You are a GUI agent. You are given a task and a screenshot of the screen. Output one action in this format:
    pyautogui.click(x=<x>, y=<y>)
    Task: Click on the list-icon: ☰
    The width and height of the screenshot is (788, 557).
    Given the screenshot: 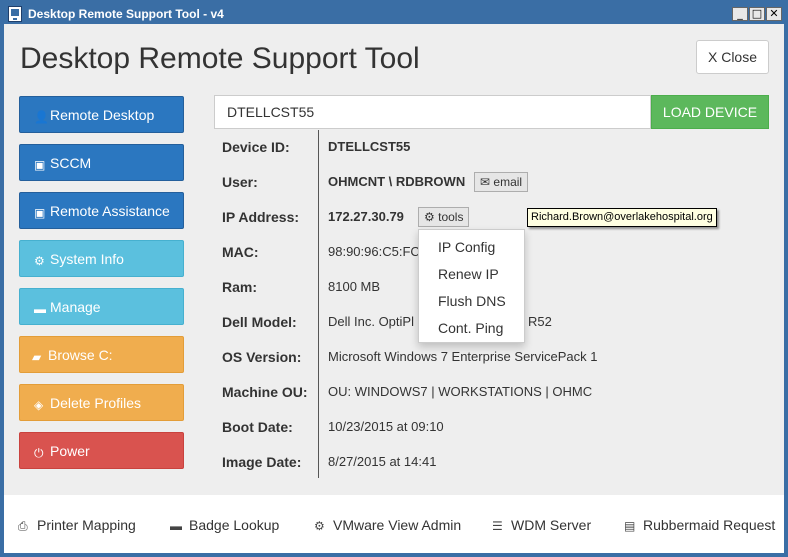 What is the action you would take?
    pyautogui.click(x=497, y=526)
    